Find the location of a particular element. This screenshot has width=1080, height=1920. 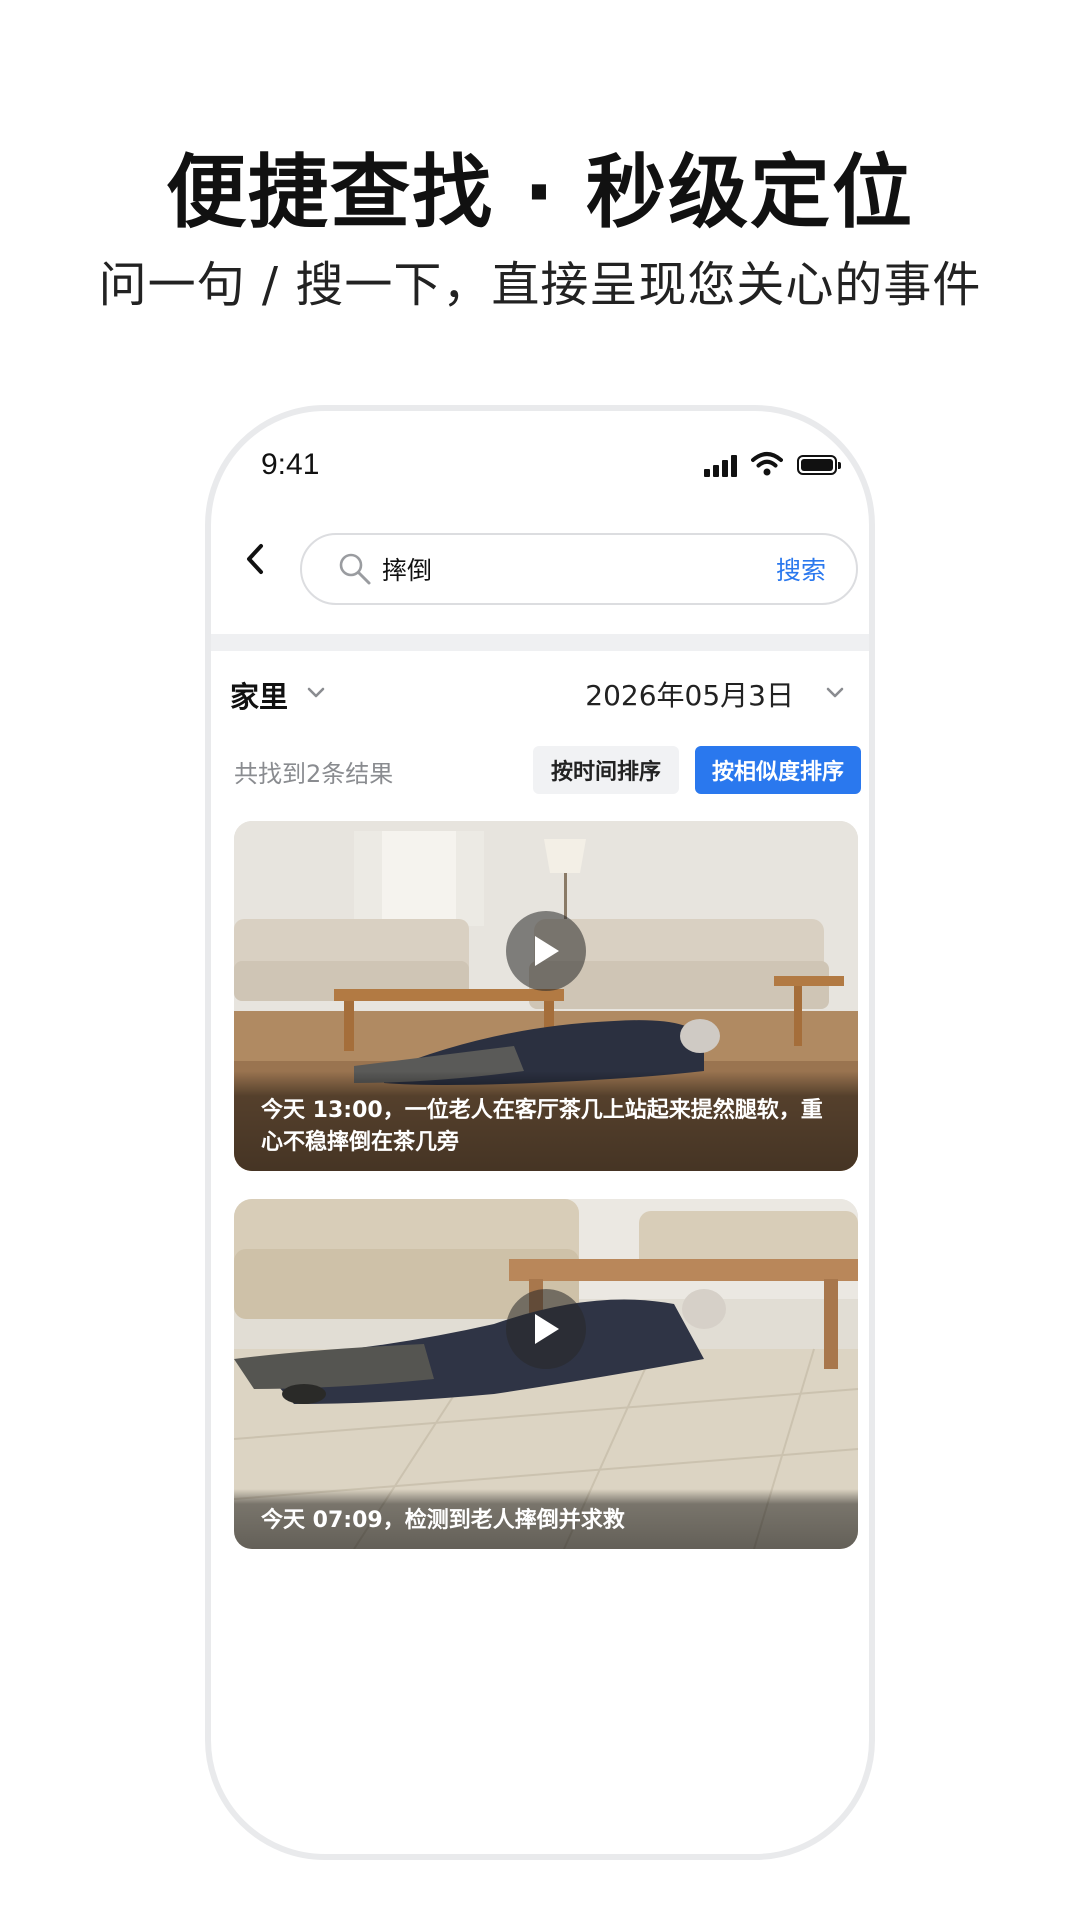

section-divider is located at coordinates (540, 642).